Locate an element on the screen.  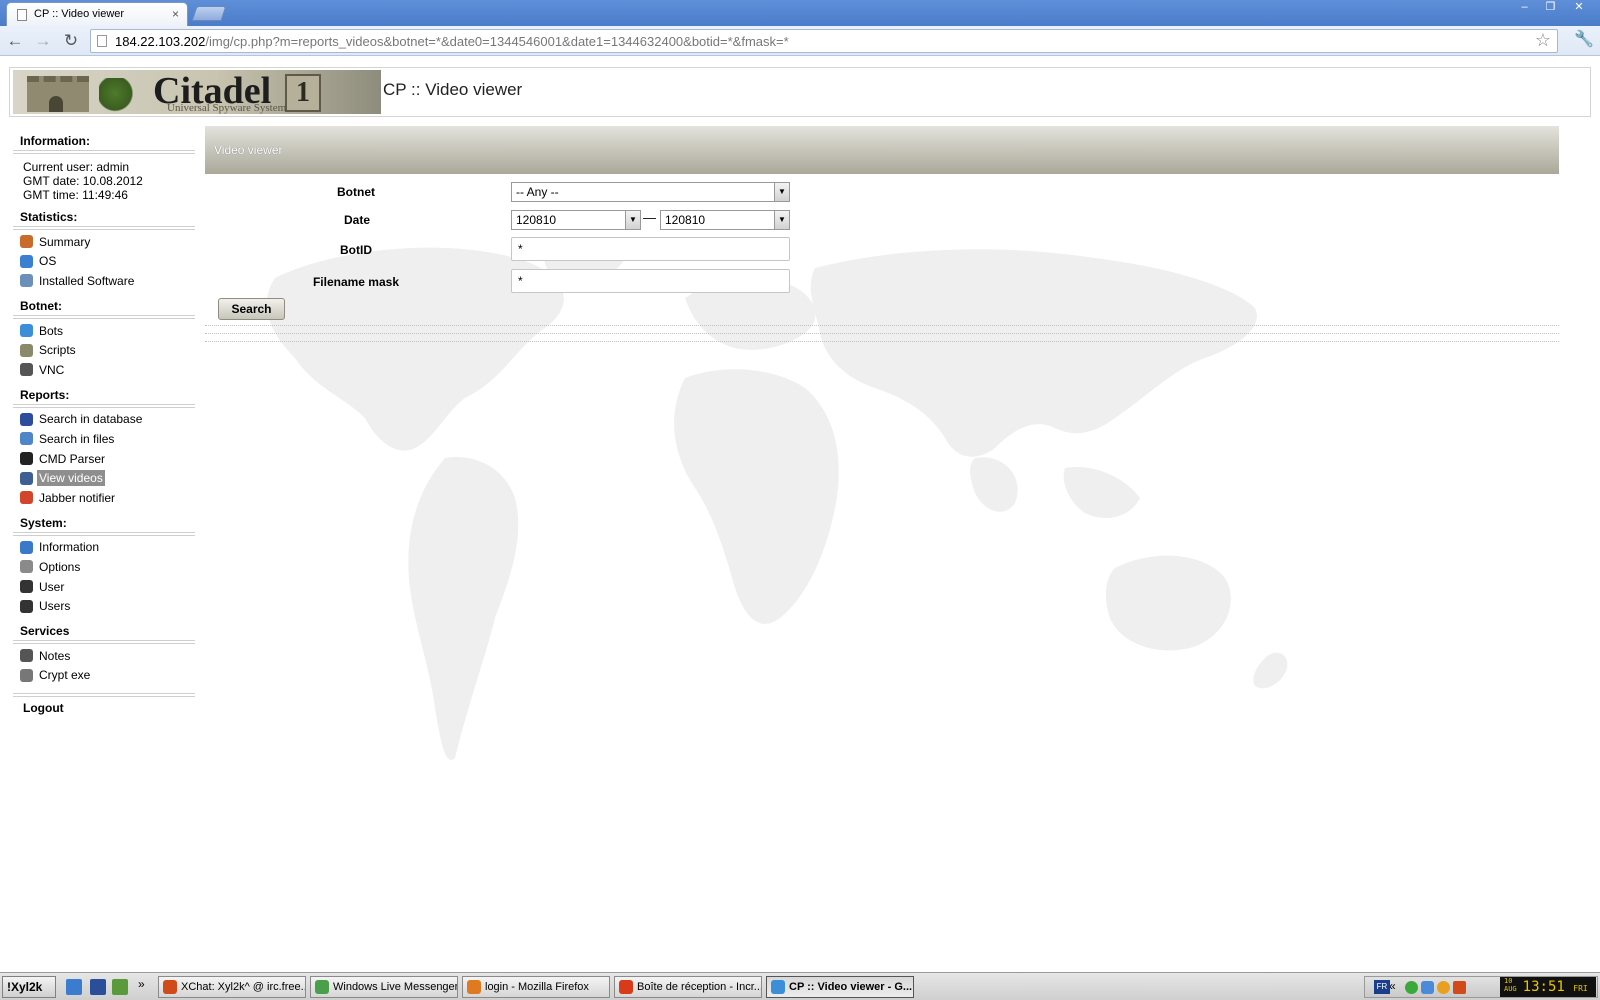
sidebar-item-label: Crypt exe is located at coordinates (65, 675).